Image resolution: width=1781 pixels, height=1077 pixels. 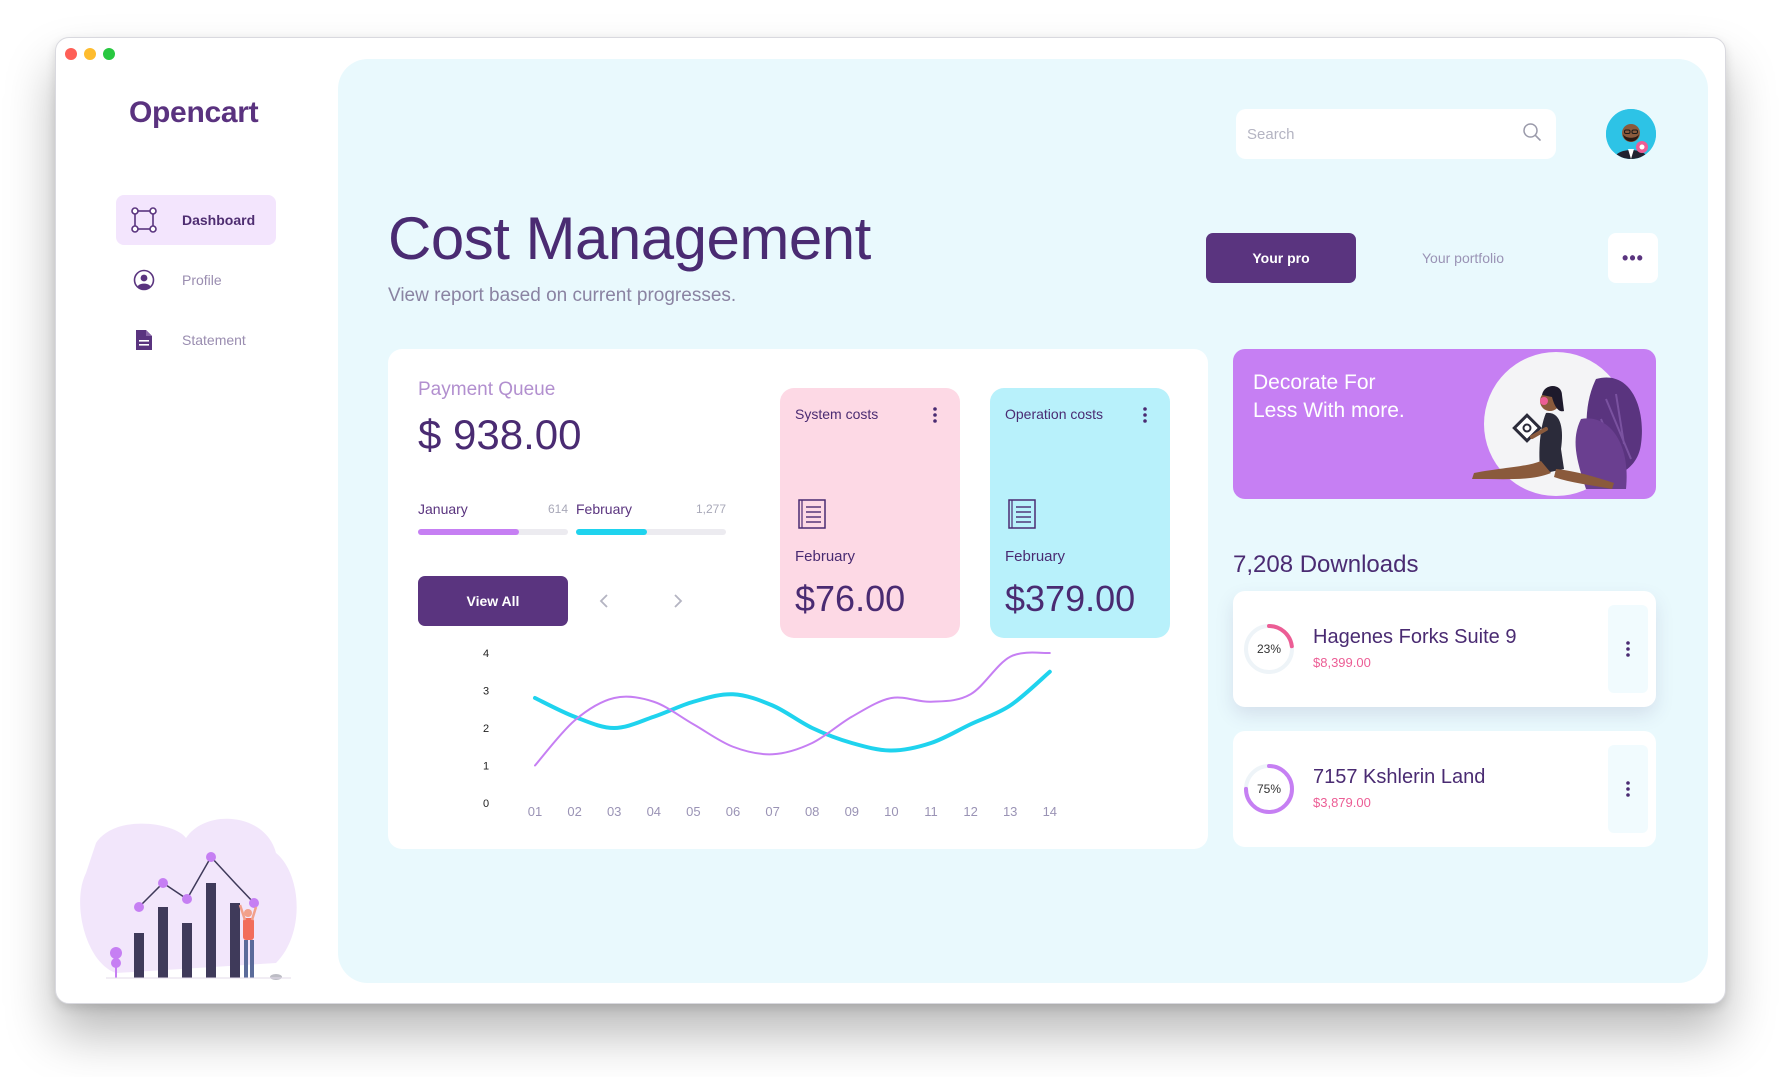 What do you see at coordinates (772, 811) in the screenshot?
I see `x-tick-label: 07` at bounding box center [772, 811].